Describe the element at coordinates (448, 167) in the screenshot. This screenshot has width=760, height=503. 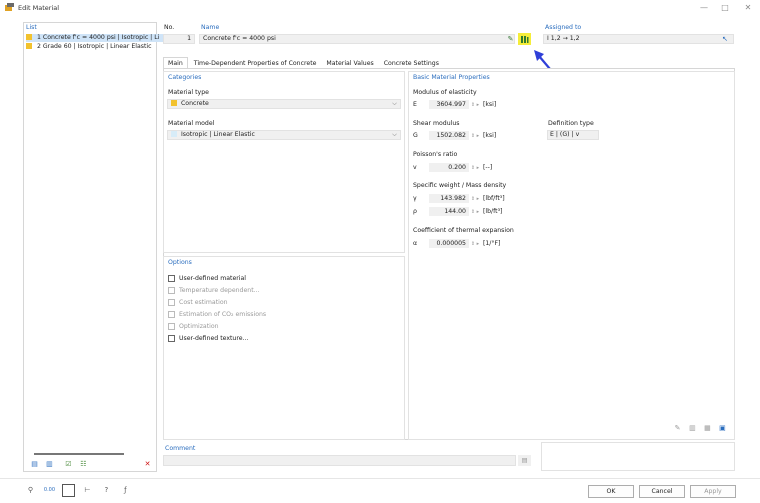
I see `v-input: 0.200` at that location.